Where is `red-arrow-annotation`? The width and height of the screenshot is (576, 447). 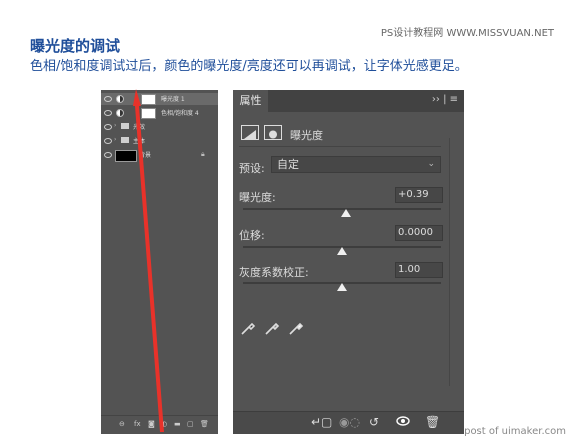 red-arrow-annotation is located at coordinates (148, 260).